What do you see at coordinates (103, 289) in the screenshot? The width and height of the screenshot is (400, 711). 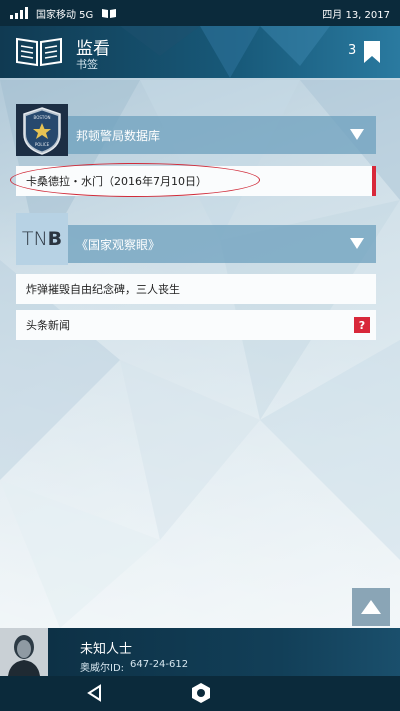 I see `list-item-label: 炸弹摧毁自由纪念碑，三人丧生` at bounding box center [103, 289].